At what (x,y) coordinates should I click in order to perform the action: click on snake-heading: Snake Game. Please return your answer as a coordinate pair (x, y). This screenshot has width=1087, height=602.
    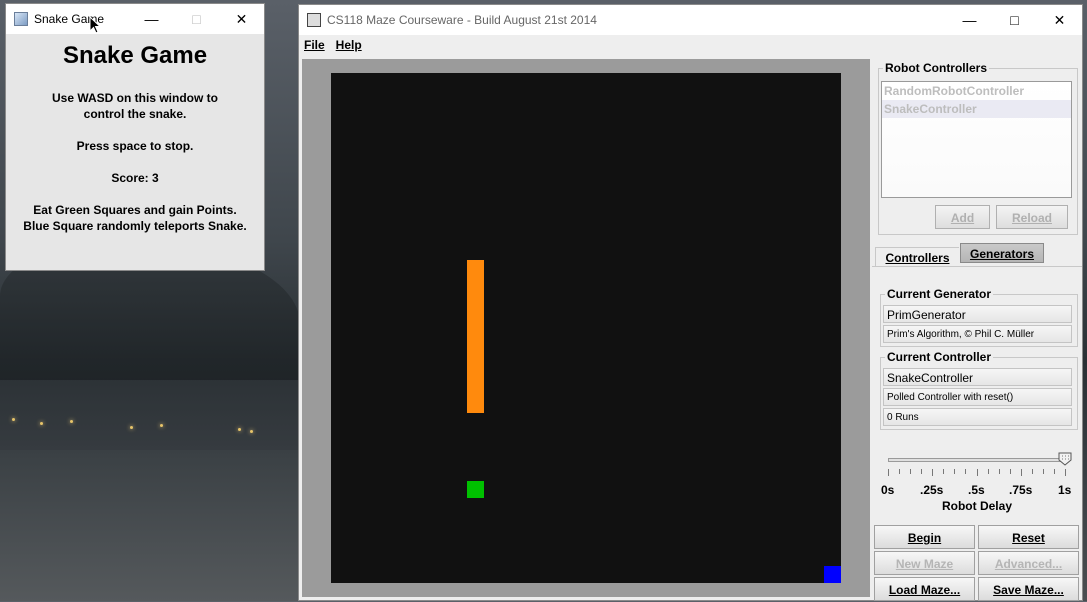
    Looking at the image, I should click on (135, 55).